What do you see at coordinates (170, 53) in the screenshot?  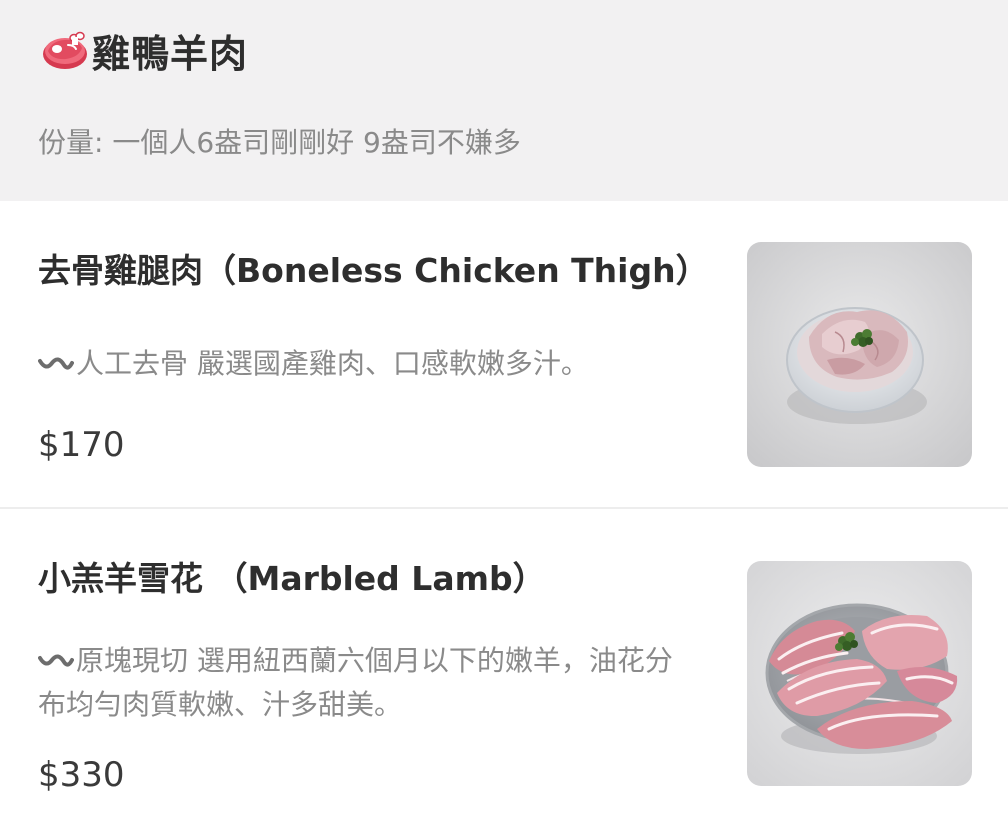 I see `category-title: 雞鴨羊肉` at bounding box center [170, 53].